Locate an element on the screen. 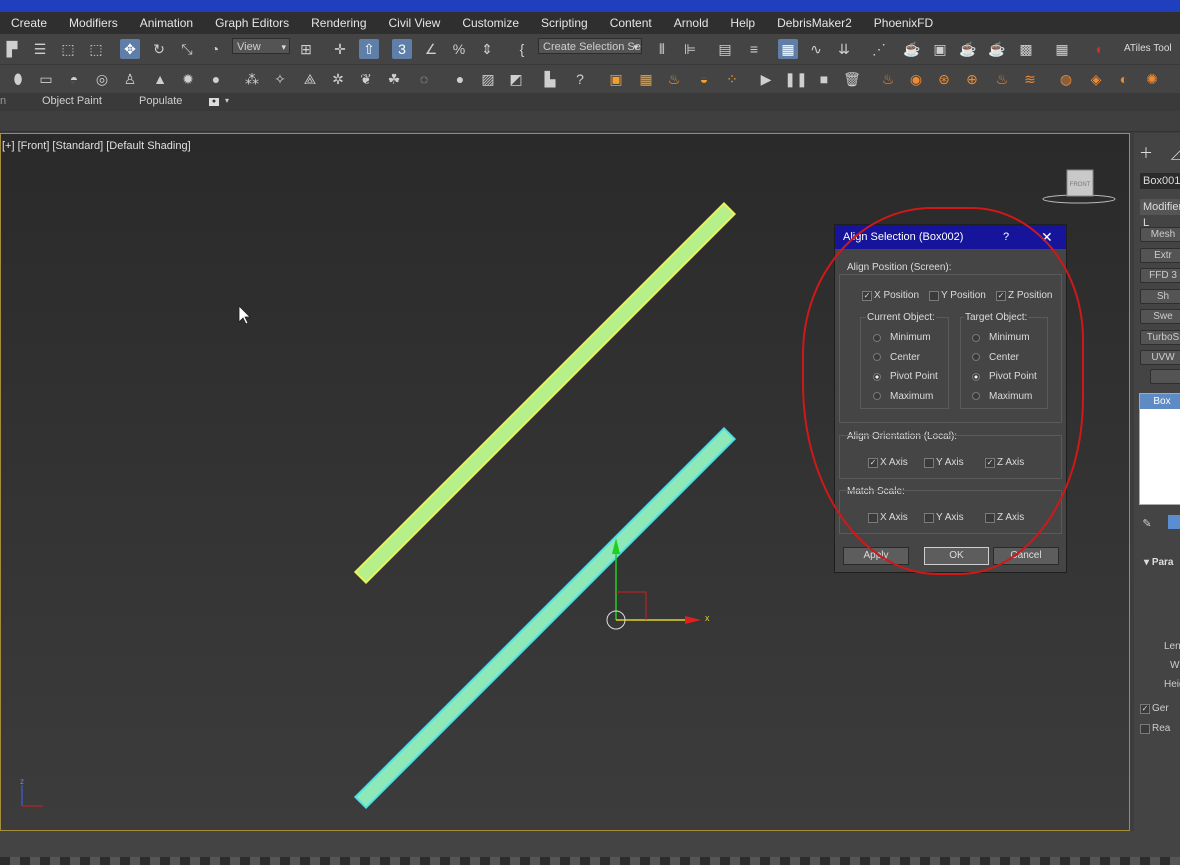  target-maximum-radio: Maximum is located at coordinates (1002, 396).